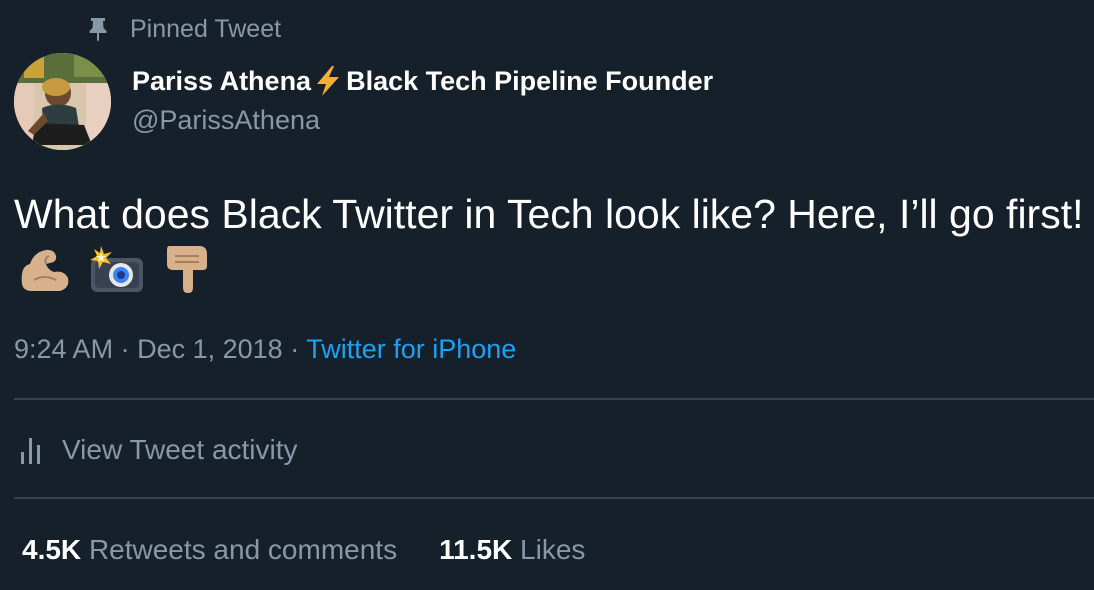 The image size is (1094, 590). What do you see at coordinates (222, 81) in the screenshot?
I see `display-name-part1: Pariss Athena` at bounding box center [222, 81].